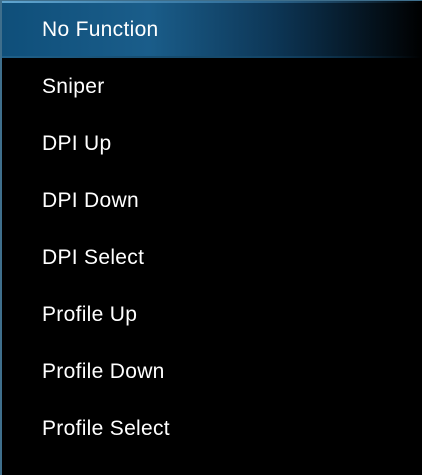 The height and width of the screenshot is (475, 424). I want to click on menu-item-label: Profile Up, so click(90, 314).